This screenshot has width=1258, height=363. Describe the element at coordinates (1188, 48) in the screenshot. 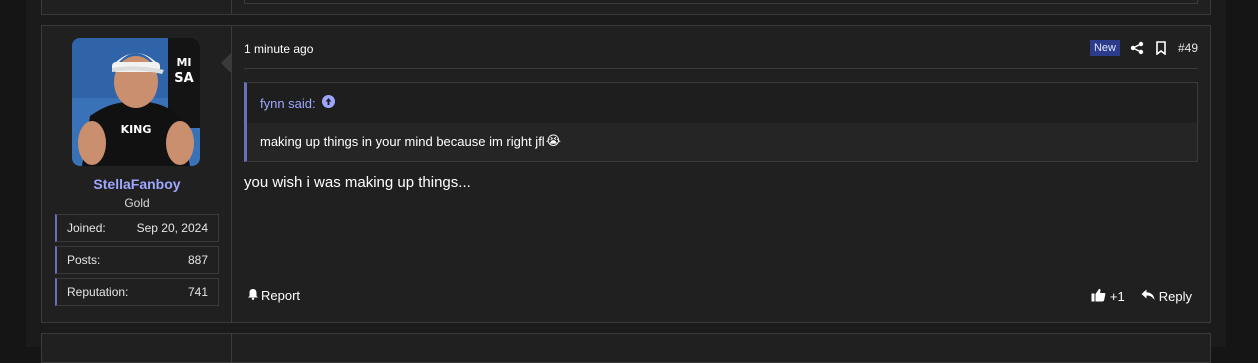

I see `post-number: #49` at that location.